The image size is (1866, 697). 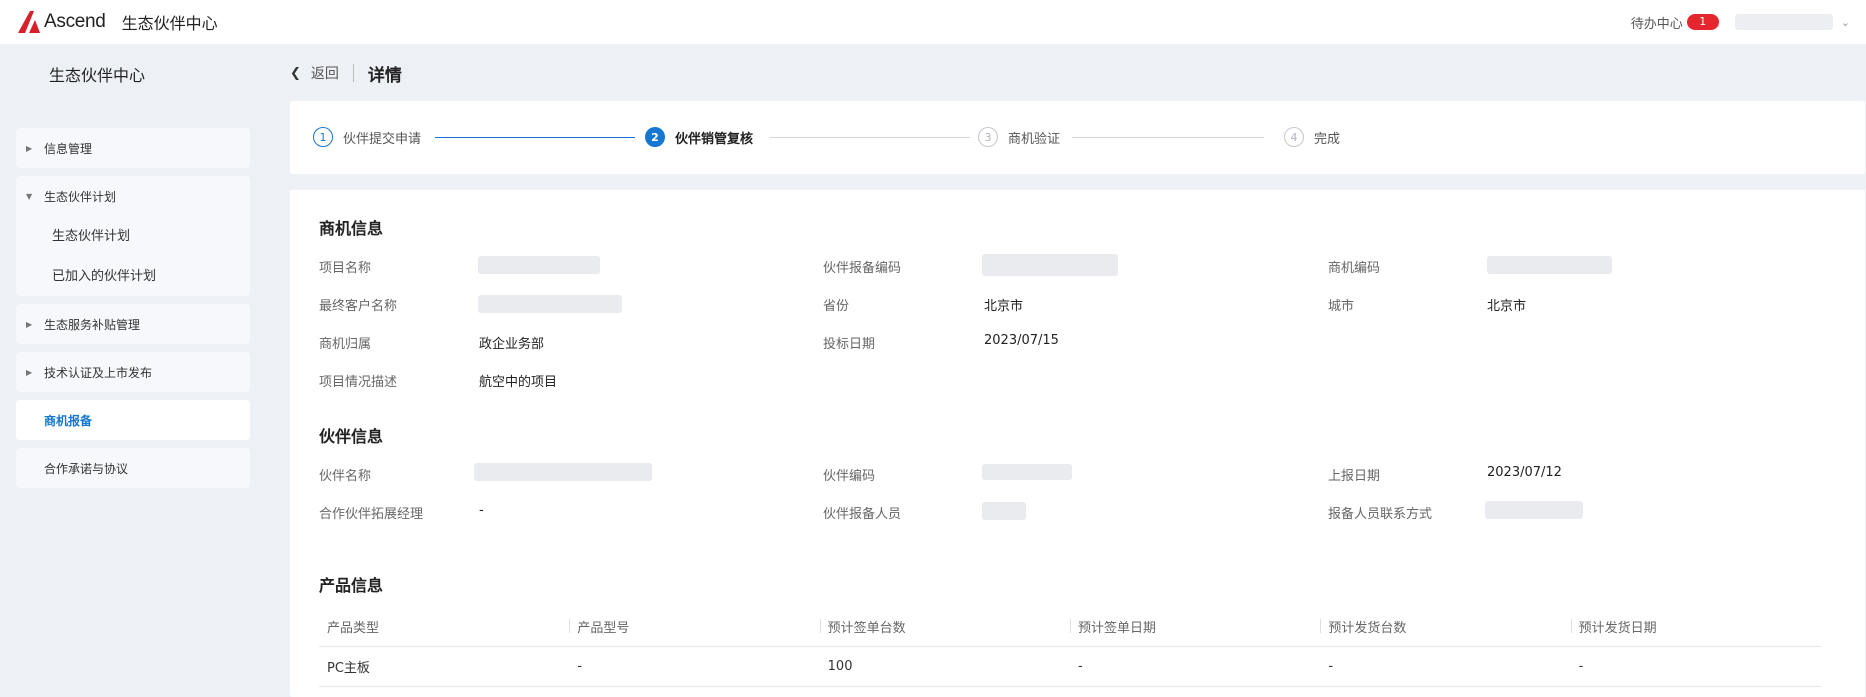 I want to click on opportunity-code-label: 商机编码, so click(x=1354, y=268).